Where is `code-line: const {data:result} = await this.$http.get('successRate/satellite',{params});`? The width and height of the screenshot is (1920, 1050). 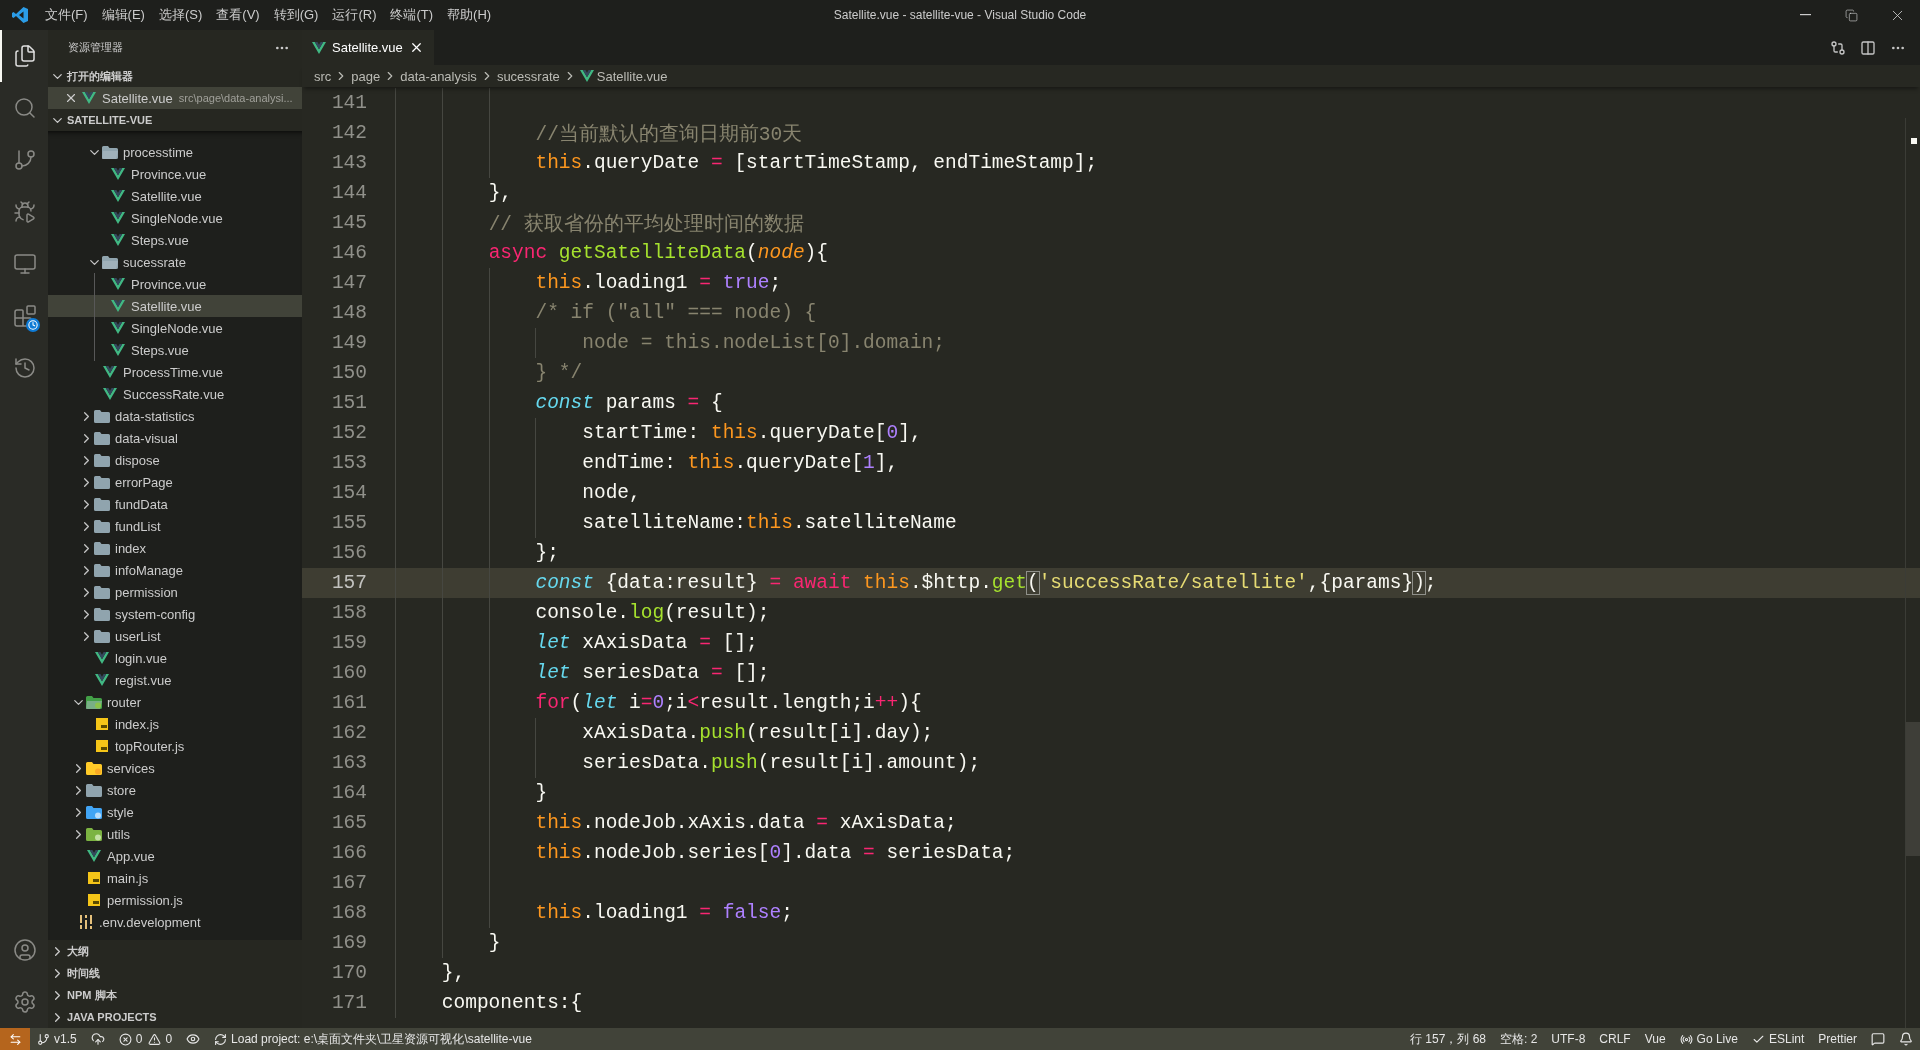 code-line: const {data:result} = await this.$http.get('successRate/satellite',{params}); is located at coordinates (986, 583).